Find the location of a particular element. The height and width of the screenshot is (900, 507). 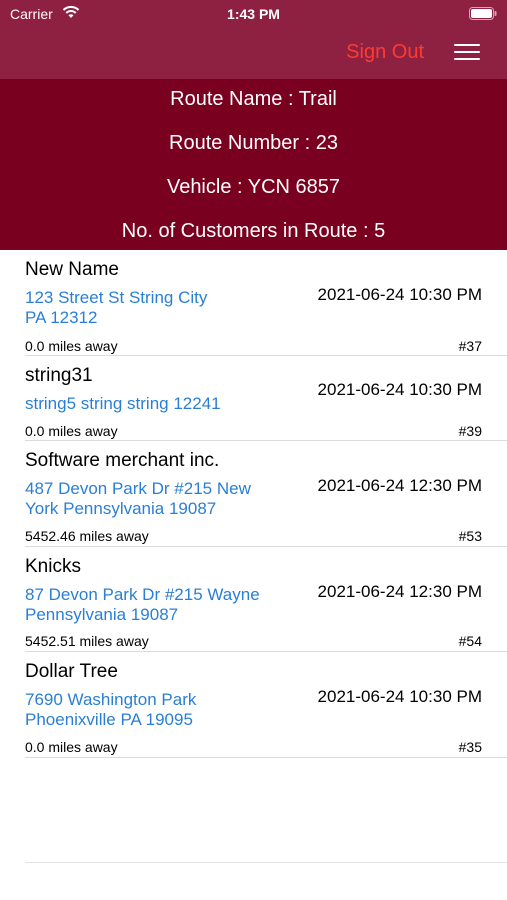

route-number: Route Number : 23 is located at coordinates (253, 143).